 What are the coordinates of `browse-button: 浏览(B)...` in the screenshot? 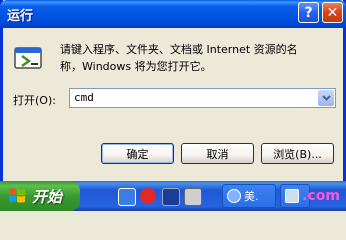 It's located at (297, 153).